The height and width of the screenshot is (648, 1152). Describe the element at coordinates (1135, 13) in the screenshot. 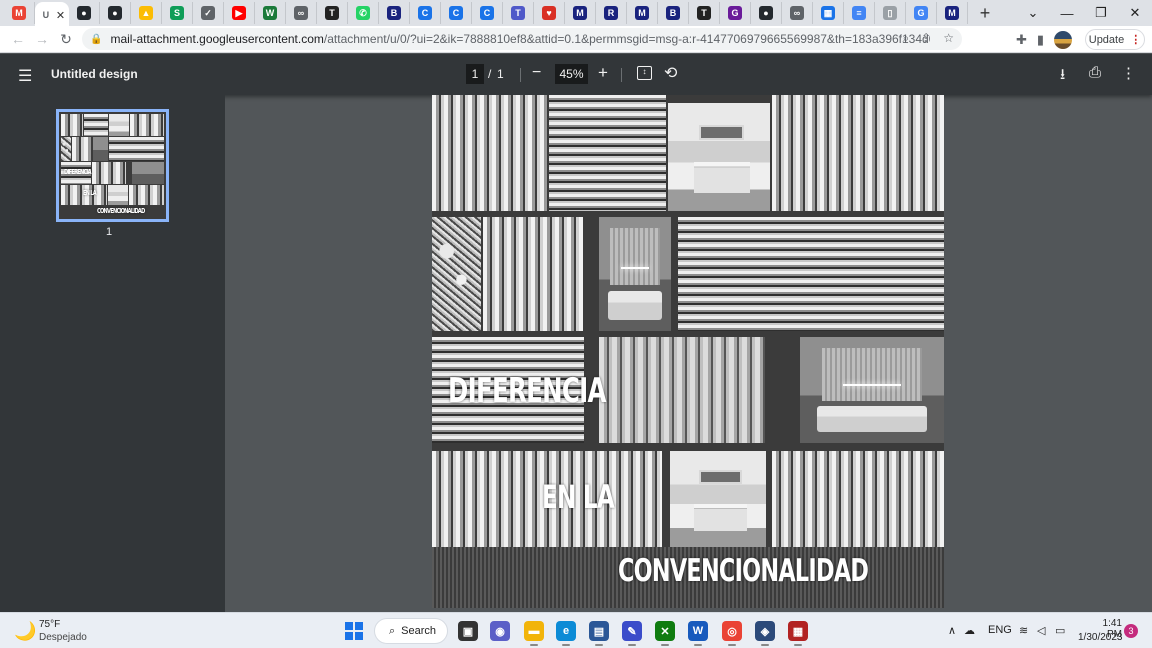

I see `close-window-button: ✕` at that location.